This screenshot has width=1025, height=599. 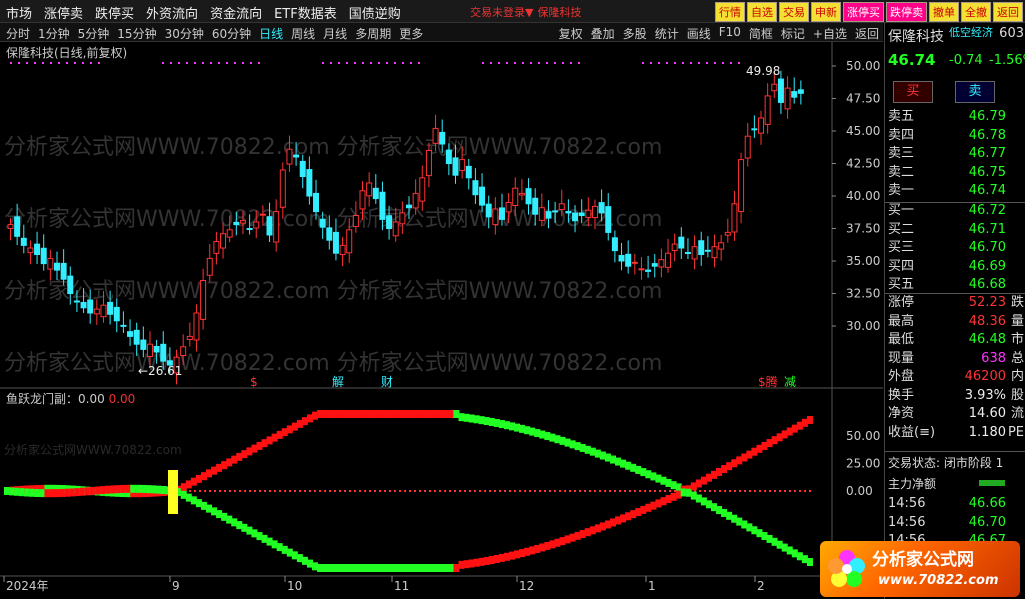 What do you see at coordinates (901, 413) in the screenshot?
I see `quote-label: 净资` at bounding box center [901, 413].